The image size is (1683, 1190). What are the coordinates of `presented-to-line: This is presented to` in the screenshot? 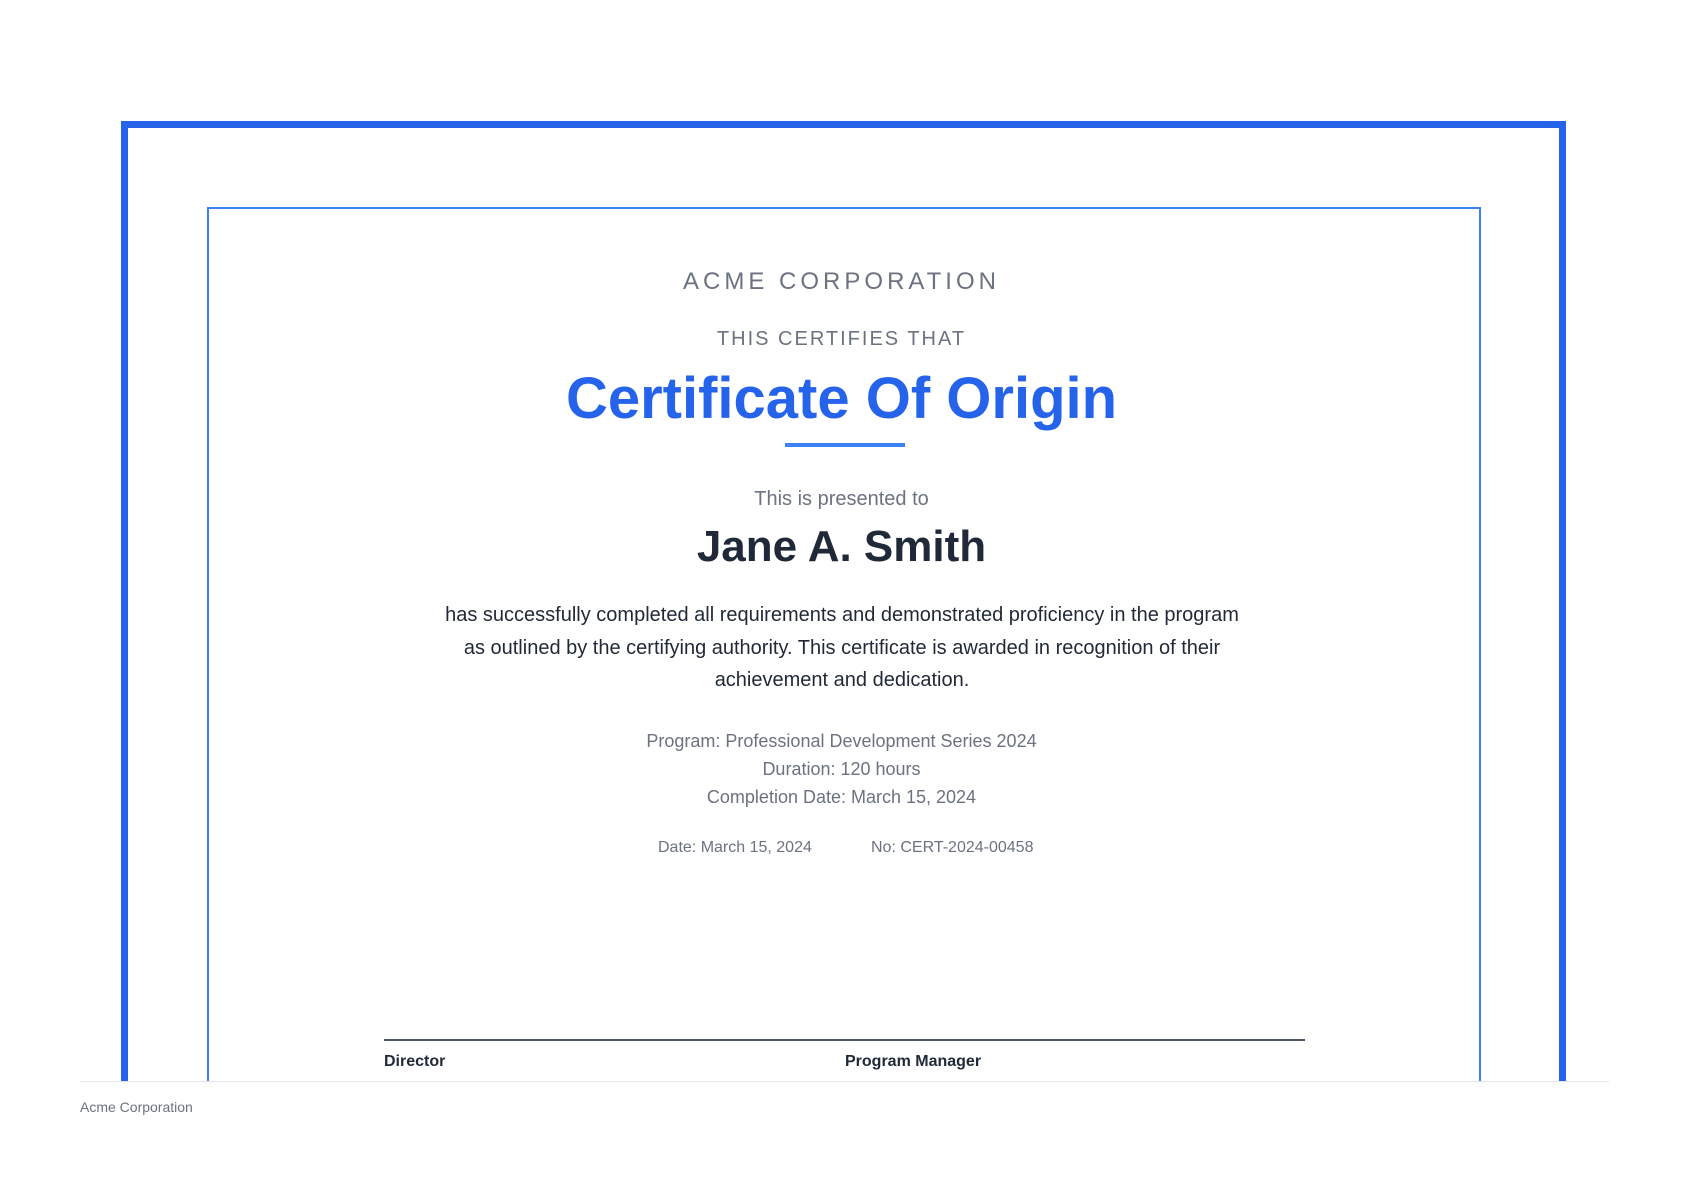 It's located at (841, 499).